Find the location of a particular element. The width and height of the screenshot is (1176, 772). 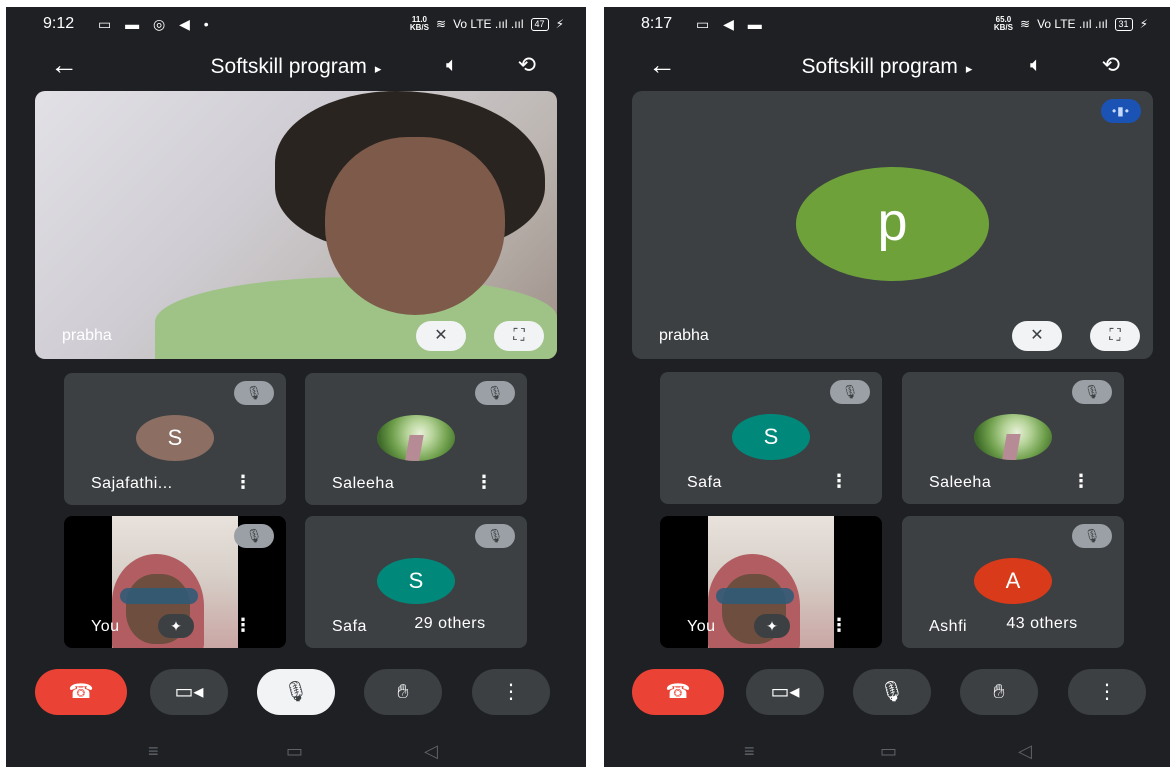

participant-video-face is located at coordinates (415, 226).